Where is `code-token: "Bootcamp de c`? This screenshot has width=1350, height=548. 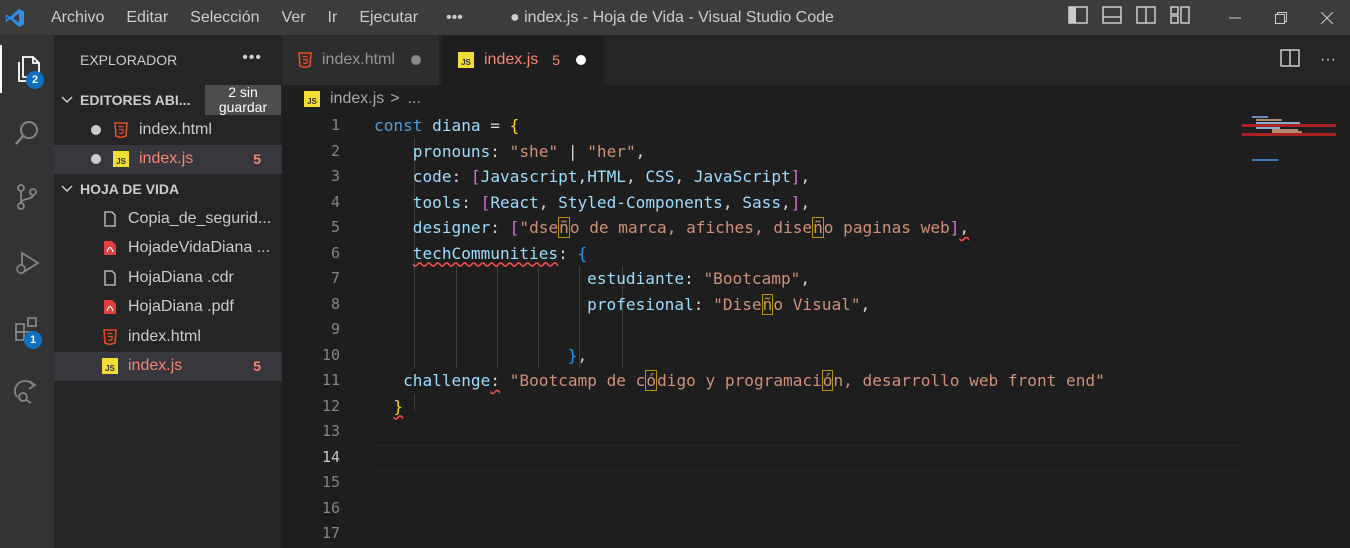
code-token: "Bootcamp de c is located at coordinates (577, 380).